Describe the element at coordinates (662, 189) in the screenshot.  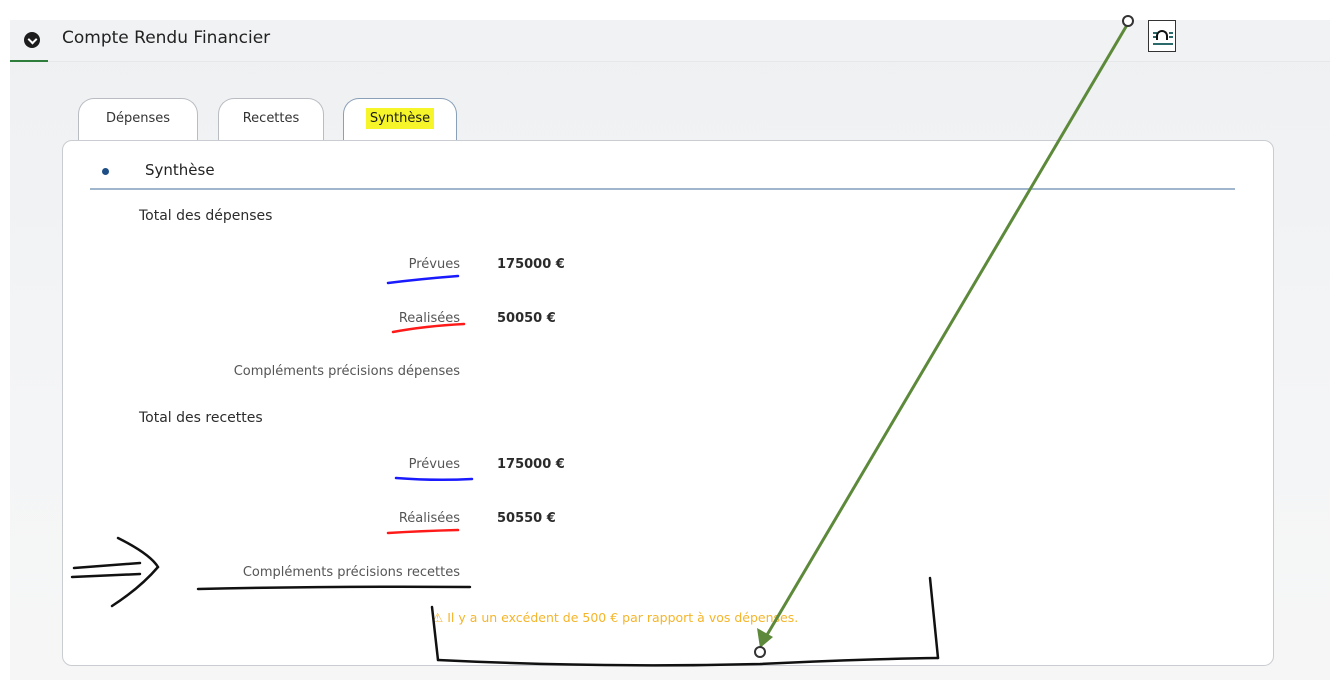
I see `section-divider` at that location.